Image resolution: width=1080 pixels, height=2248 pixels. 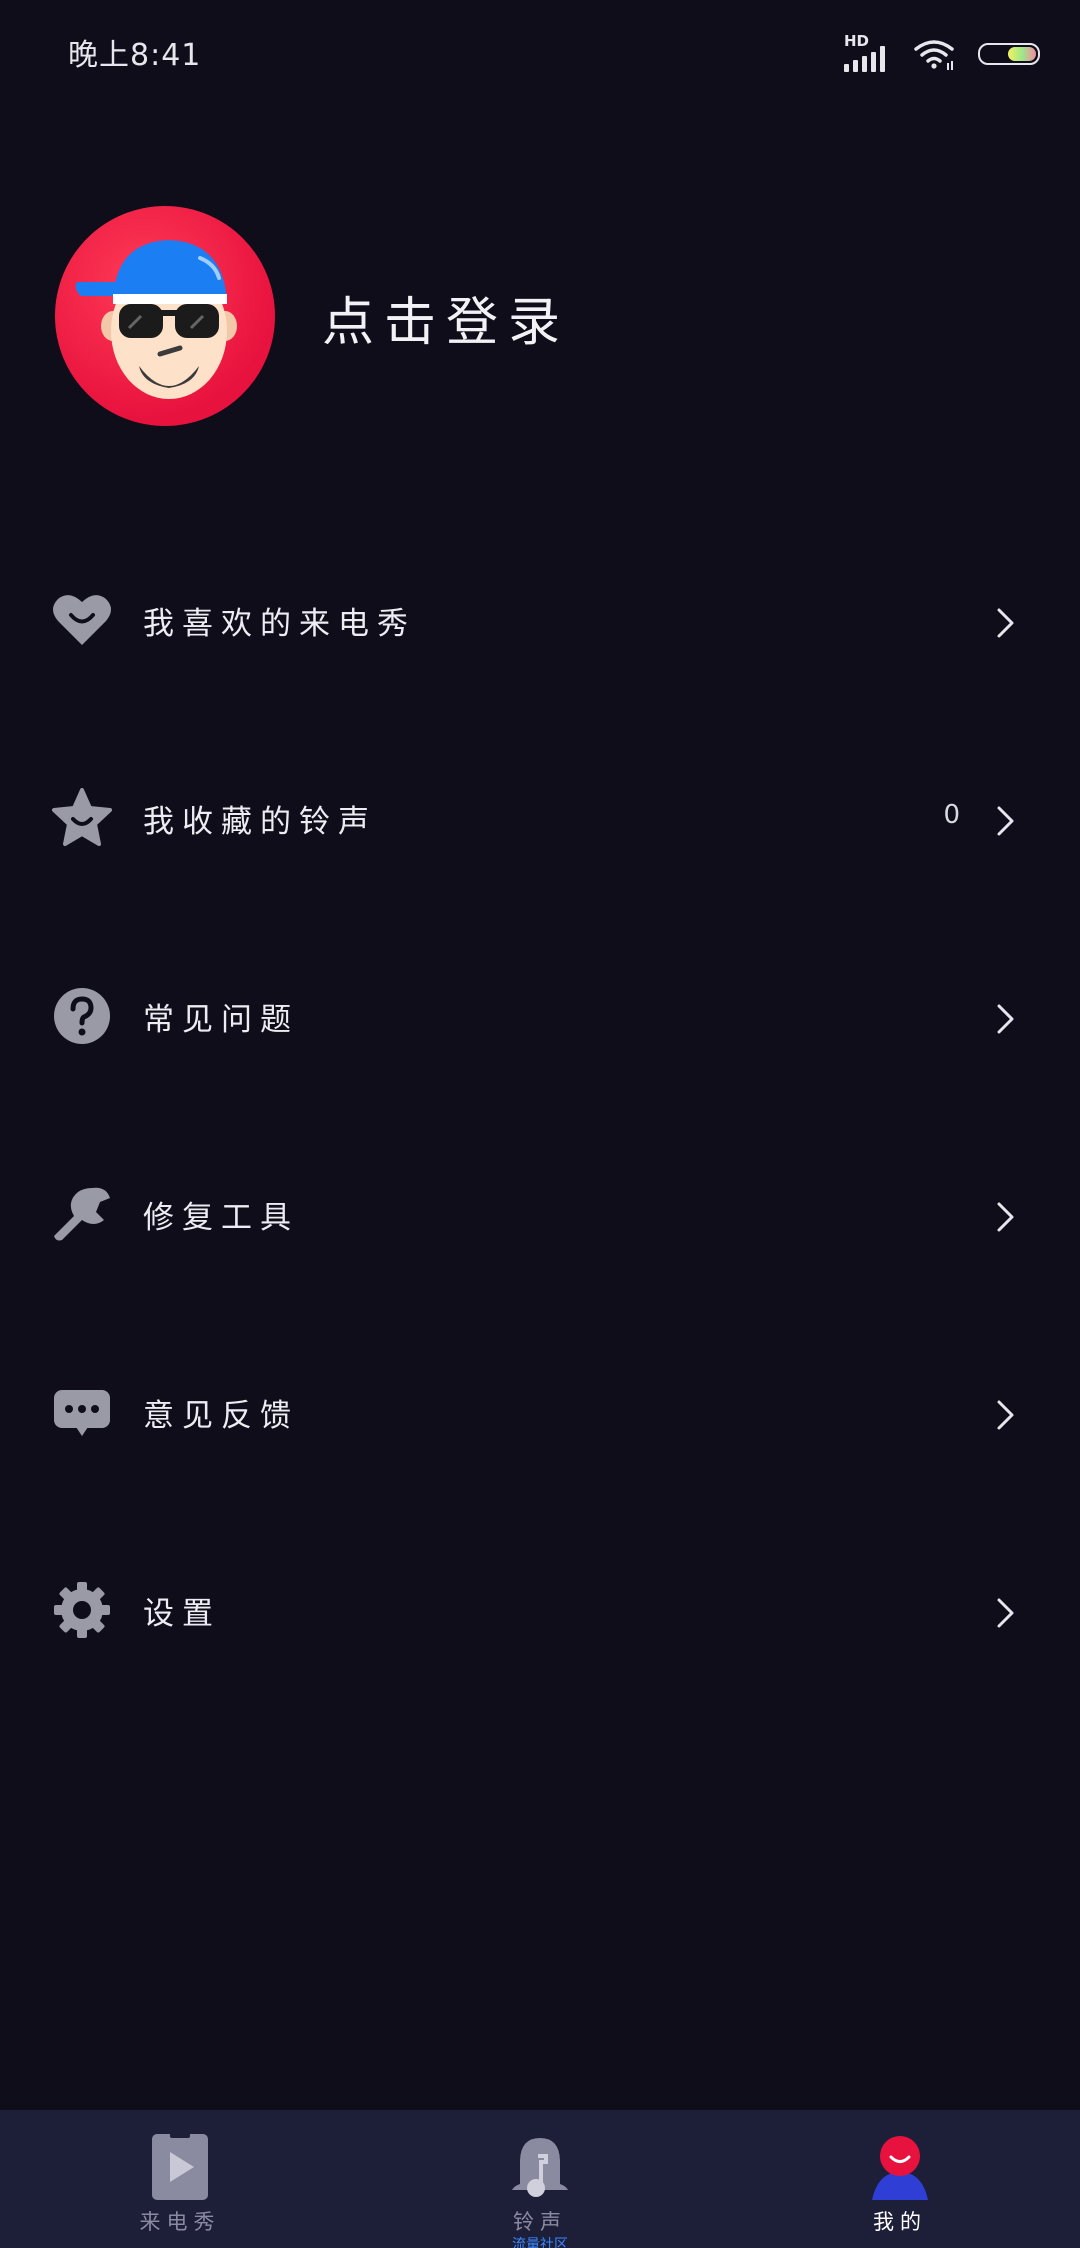 I want to click on wifi-icon, so click(x=934, y=55).